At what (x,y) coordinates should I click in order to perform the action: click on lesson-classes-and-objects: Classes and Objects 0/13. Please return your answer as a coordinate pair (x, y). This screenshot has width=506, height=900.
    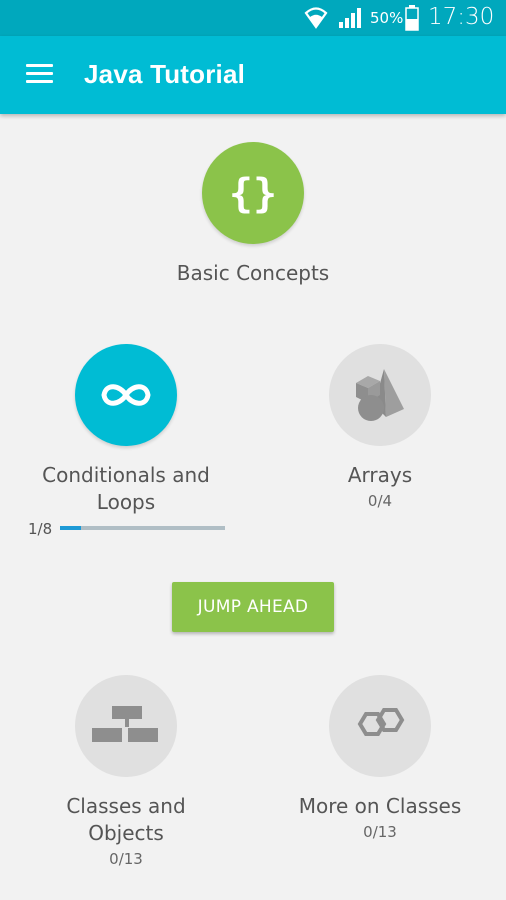
    Looking at the image, I should click on (126, 771).